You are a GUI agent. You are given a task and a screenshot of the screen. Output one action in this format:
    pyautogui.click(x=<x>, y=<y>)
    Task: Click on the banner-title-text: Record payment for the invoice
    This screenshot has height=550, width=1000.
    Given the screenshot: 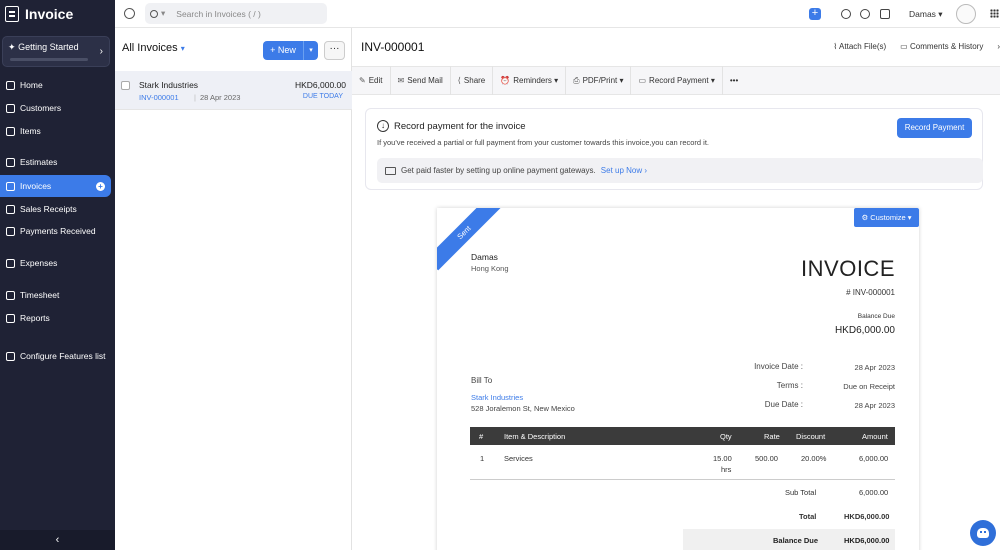 What is the action you would take?
    pyautogui.click(x=460, y=126)
    